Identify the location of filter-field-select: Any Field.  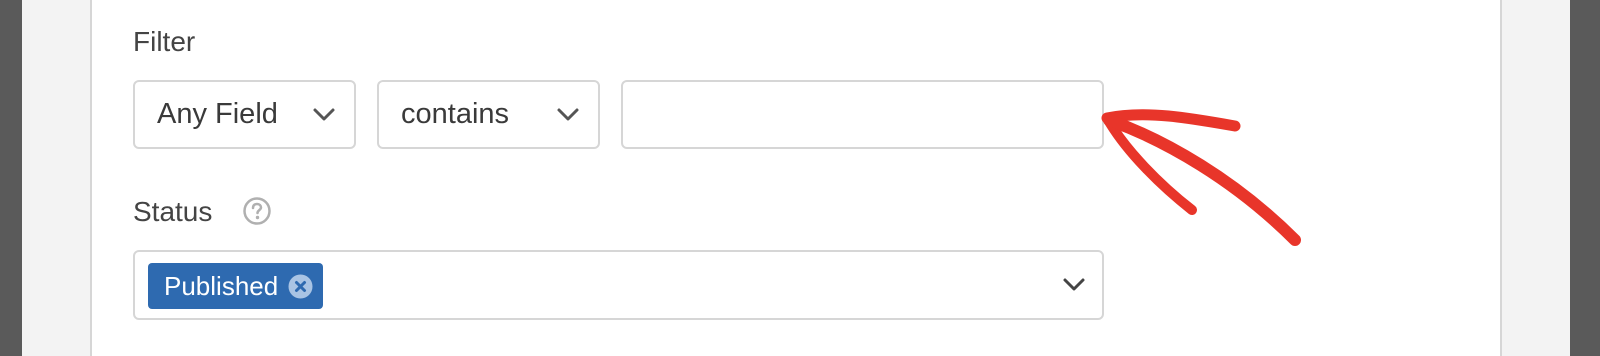
(244, 114).